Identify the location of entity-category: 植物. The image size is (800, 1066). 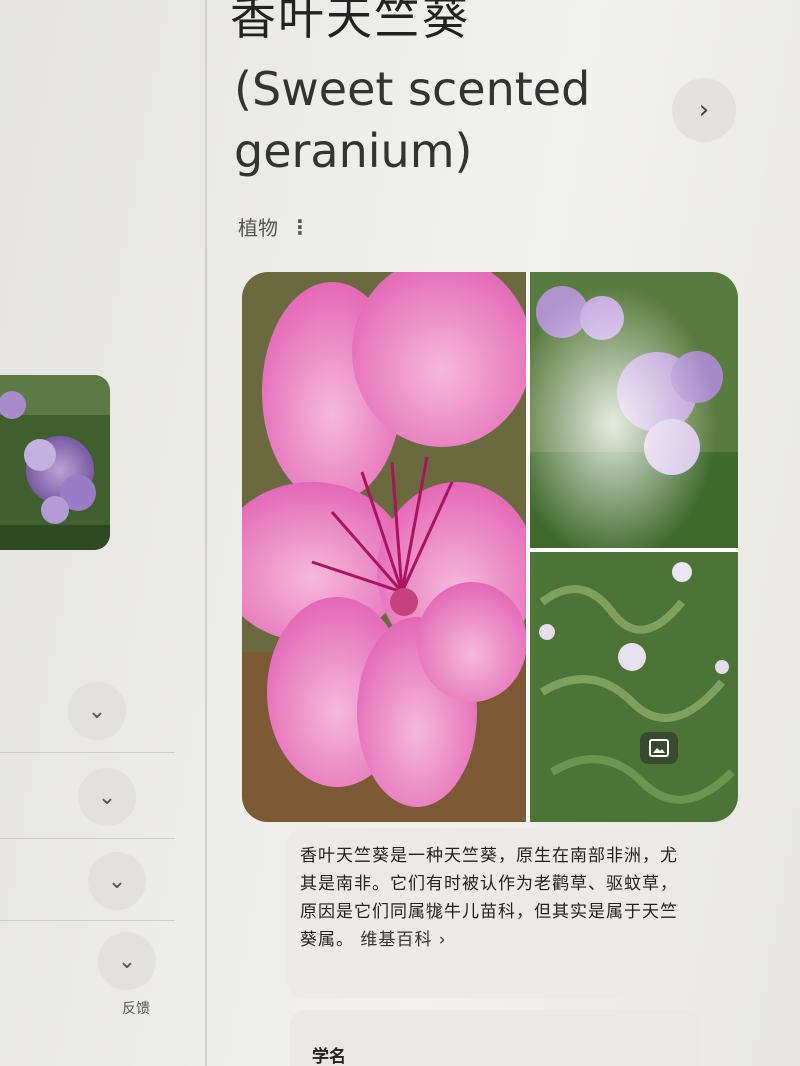
(258, 228).